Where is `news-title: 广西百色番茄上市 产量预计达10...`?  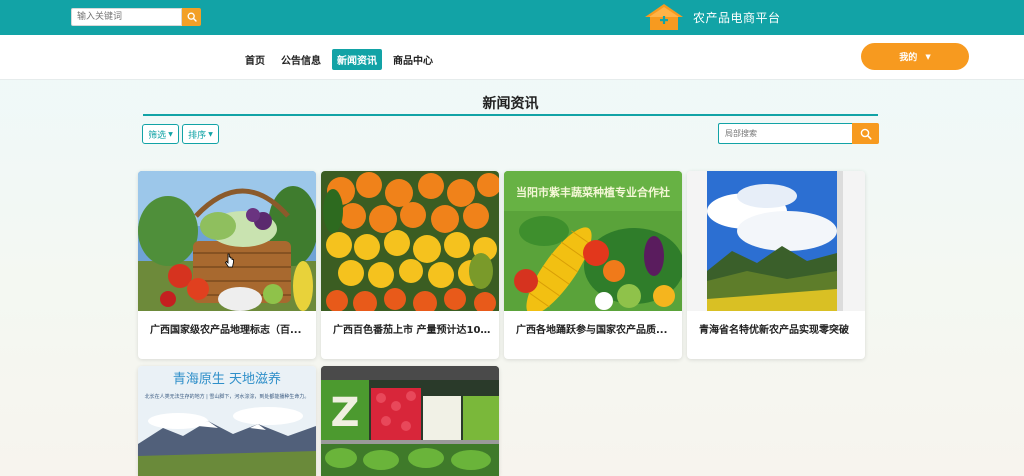
news-title: 广西百色番茄上市 产量预计达10... is located at coordinates (412, 330).